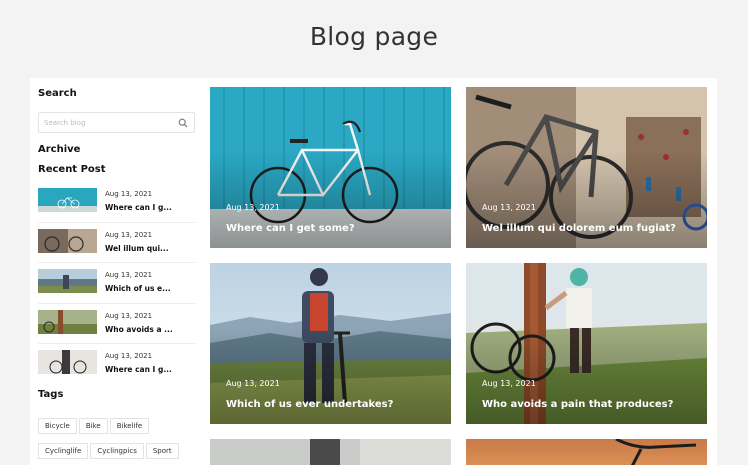 The height and width of the screenshot is (465, 748). What do you see at coordinates (183, 123) in the screenshot?
I see `search-icon` at bounding box center [183, 123].